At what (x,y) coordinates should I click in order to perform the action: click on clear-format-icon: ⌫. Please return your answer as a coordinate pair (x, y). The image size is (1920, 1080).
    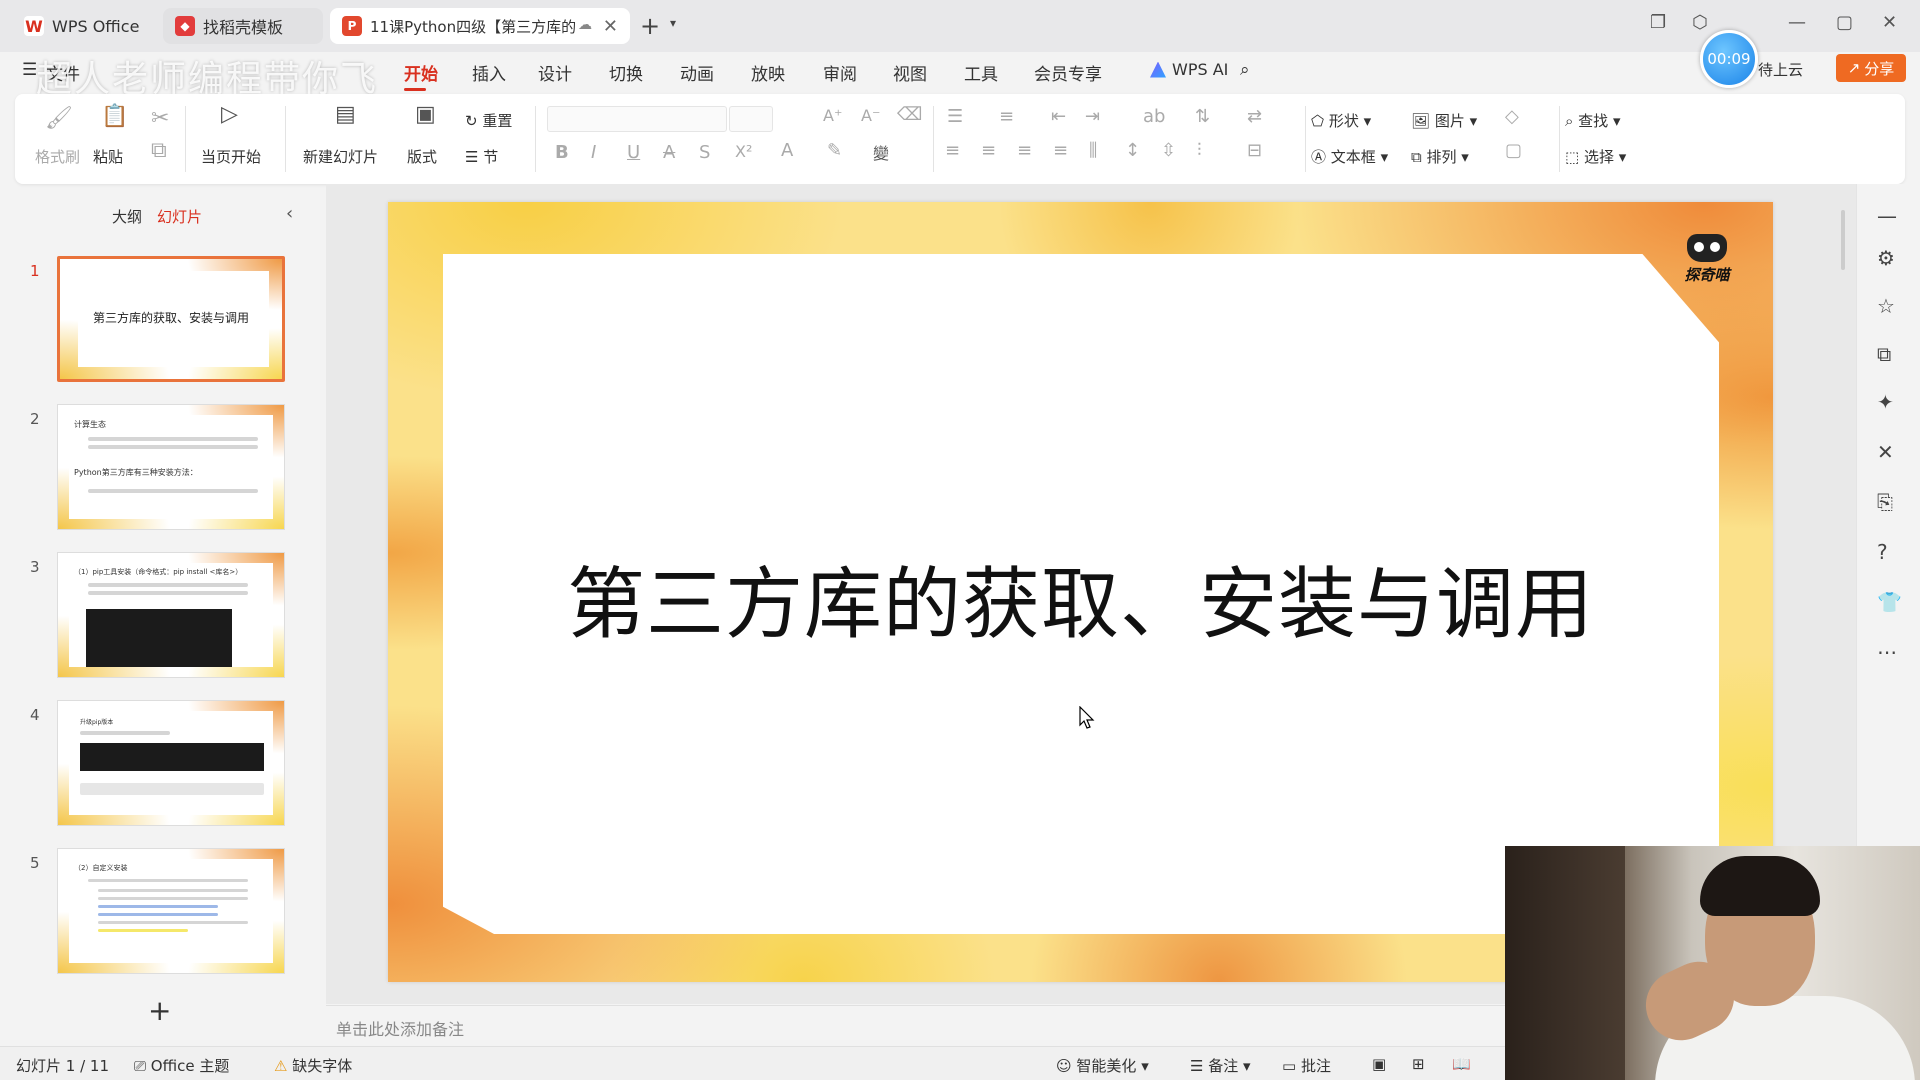
    Looking at the image, I should click on (909, 114).